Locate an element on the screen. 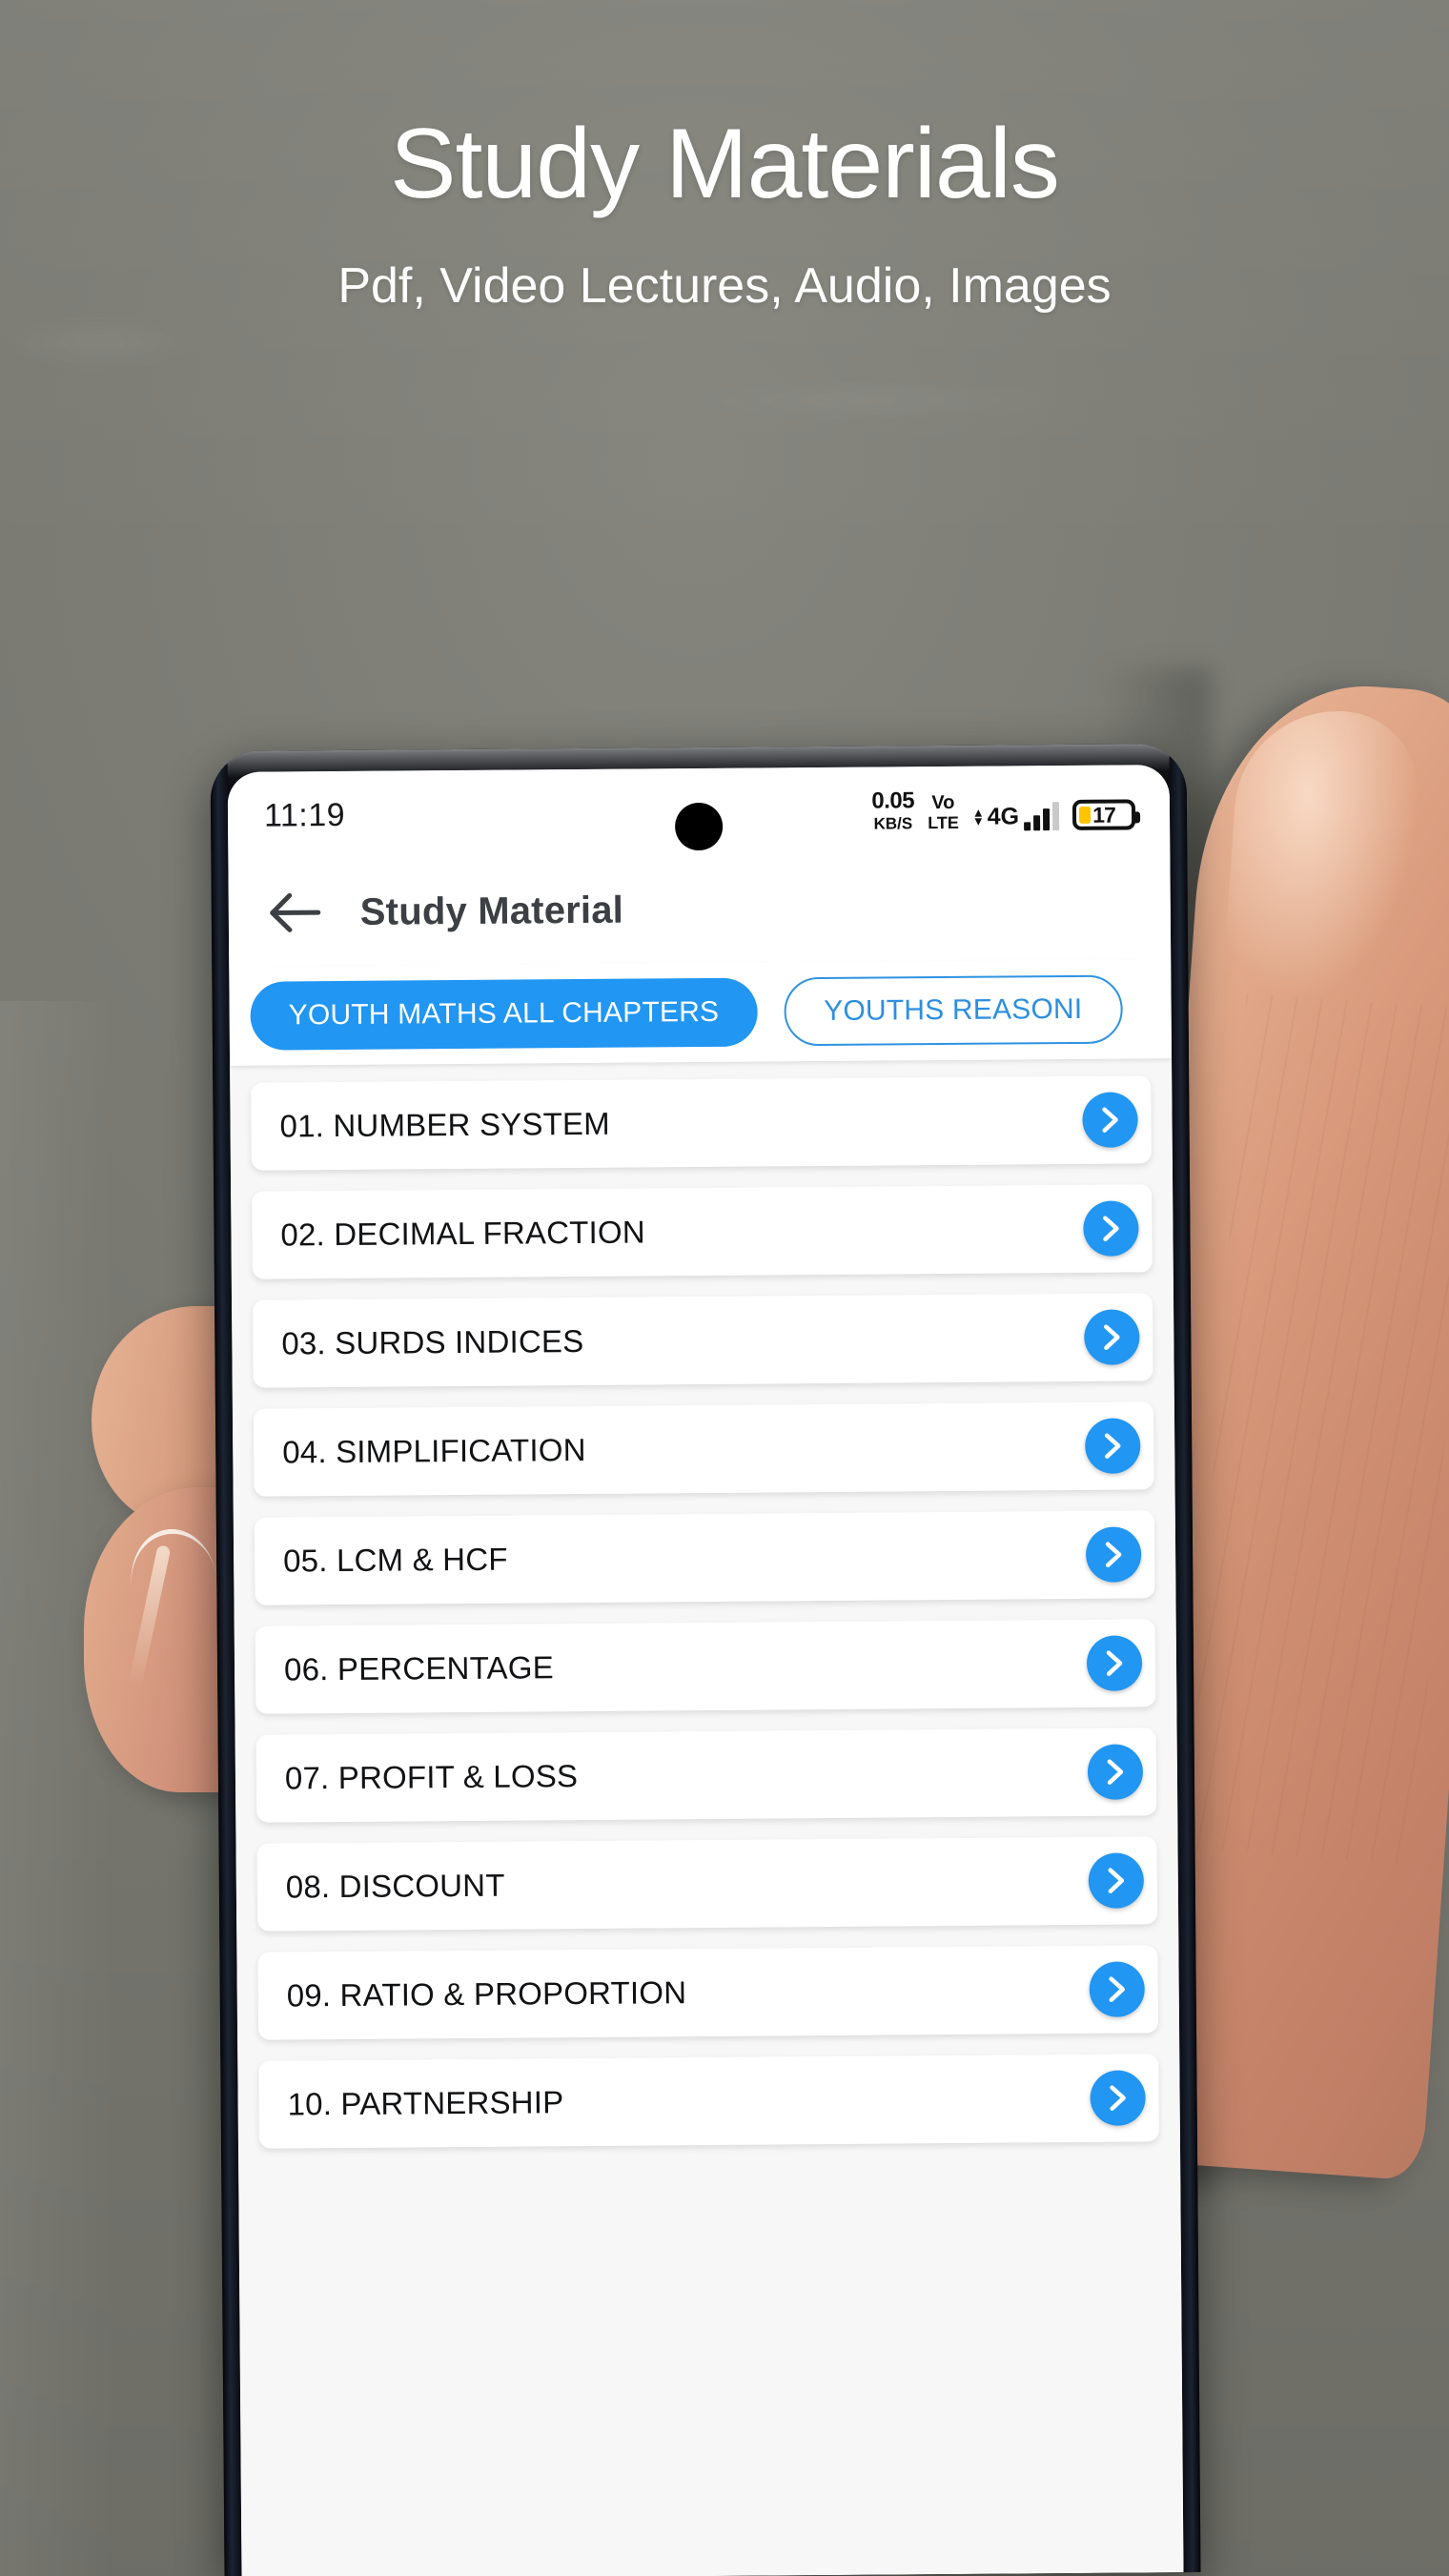 Image resolution: width=1449 pixels, height=2576 pixels. list-item: 08. DISCOUNT is located at coordinates (707, 1884).